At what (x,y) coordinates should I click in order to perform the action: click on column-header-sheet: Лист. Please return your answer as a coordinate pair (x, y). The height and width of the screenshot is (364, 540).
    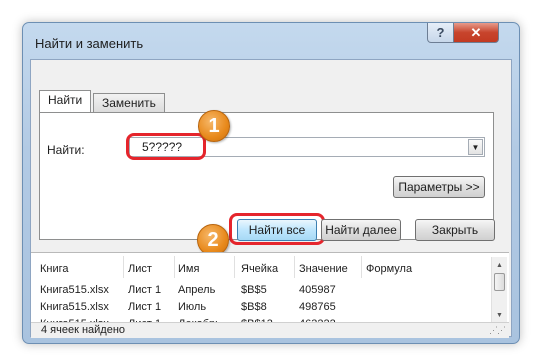
    Looking at the image, I should click on (140, 269).